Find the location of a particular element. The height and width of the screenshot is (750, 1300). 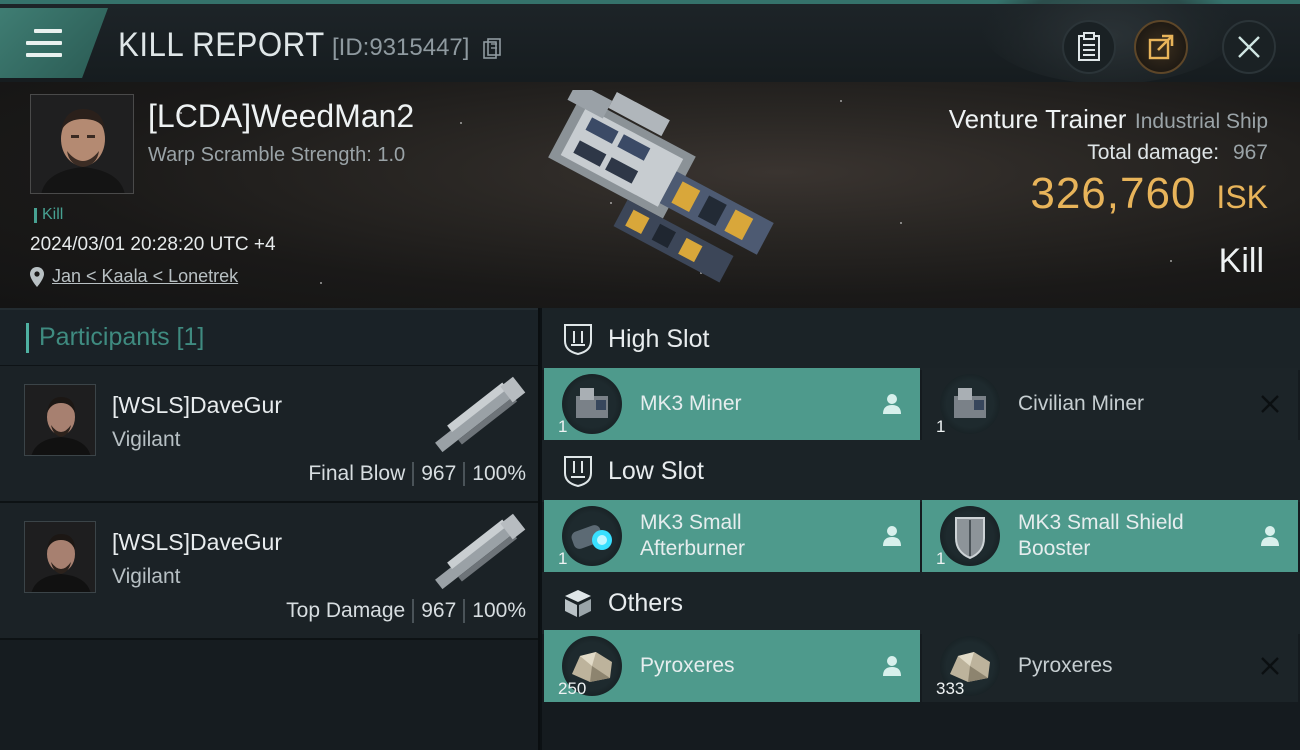

menu-button is located at coordinates (54, 43).